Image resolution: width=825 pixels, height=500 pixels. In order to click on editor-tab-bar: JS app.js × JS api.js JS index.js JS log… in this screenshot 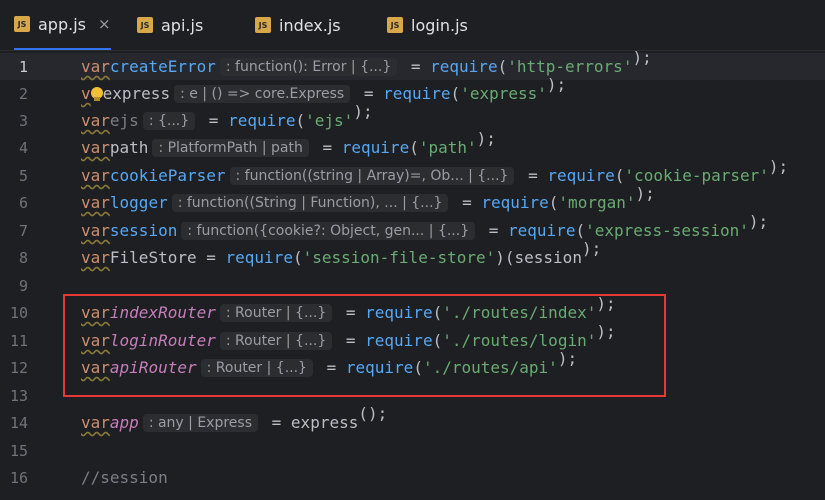, I will do `click(412, 25)`.